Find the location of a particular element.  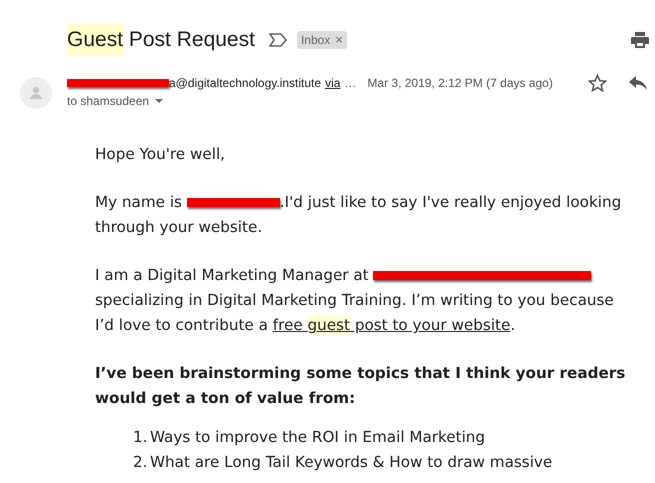

body-text: I am a Digital Marketing Manager at is located at coordinates (232, 275).